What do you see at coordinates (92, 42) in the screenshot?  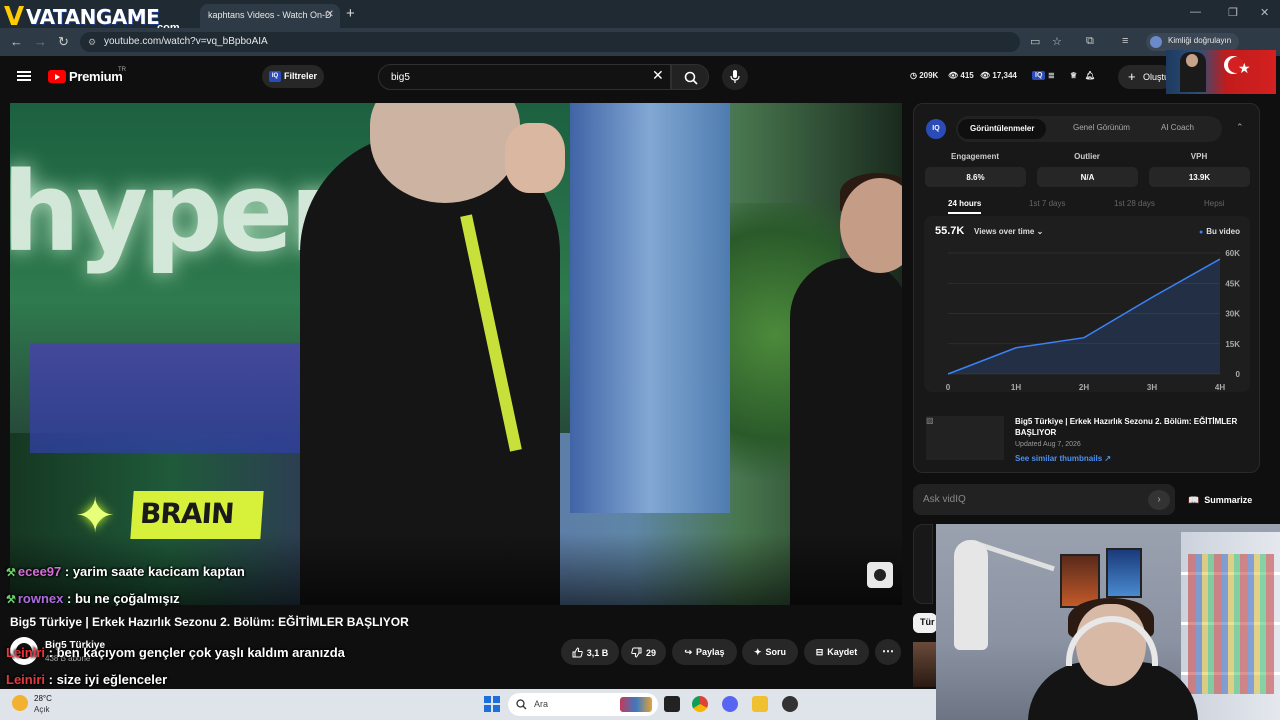 I see `site-info-icon: ⚙` at bounding box center [92, 42].